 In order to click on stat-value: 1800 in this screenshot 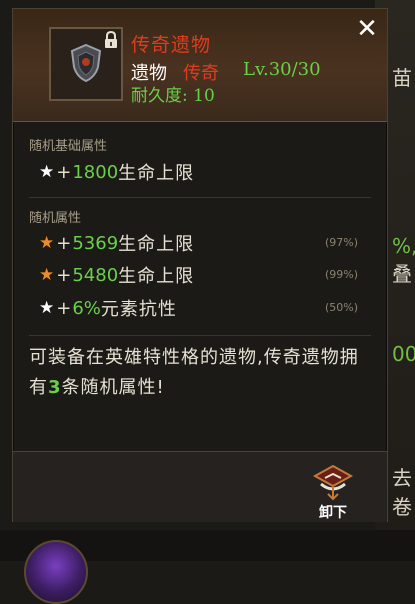, I will do `click(95, 172)`.